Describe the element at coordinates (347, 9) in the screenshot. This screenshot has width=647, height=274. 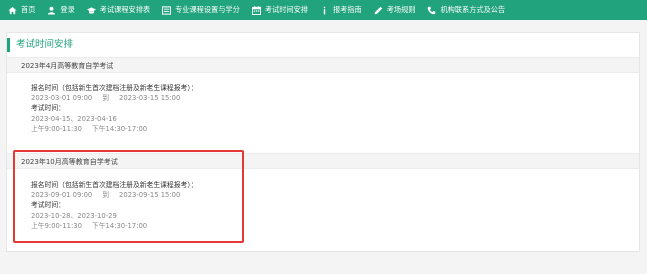
I see `nav-item-label: 报考指南` at that location.